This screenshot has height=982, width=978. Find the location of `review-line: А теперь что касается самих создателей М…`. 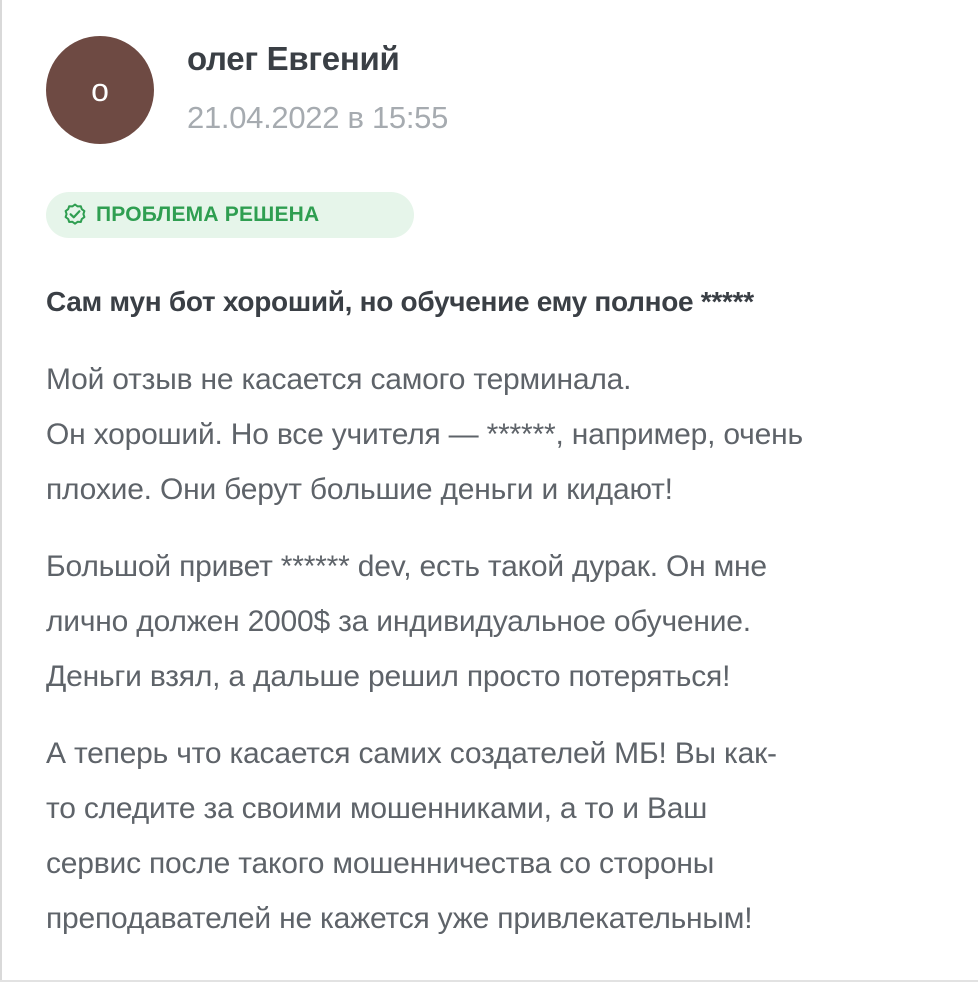

review-line: А теперь что касается самих создателей М… is located at coordinates (411, 753).